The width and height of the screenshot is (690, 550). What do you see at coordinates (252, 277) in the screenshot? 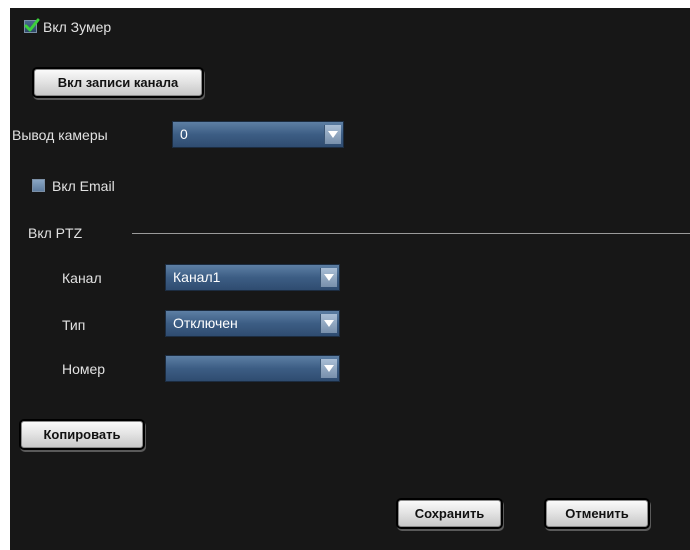
I see `ptz-channel-select: Канал1` at bounding box center [252, 277].